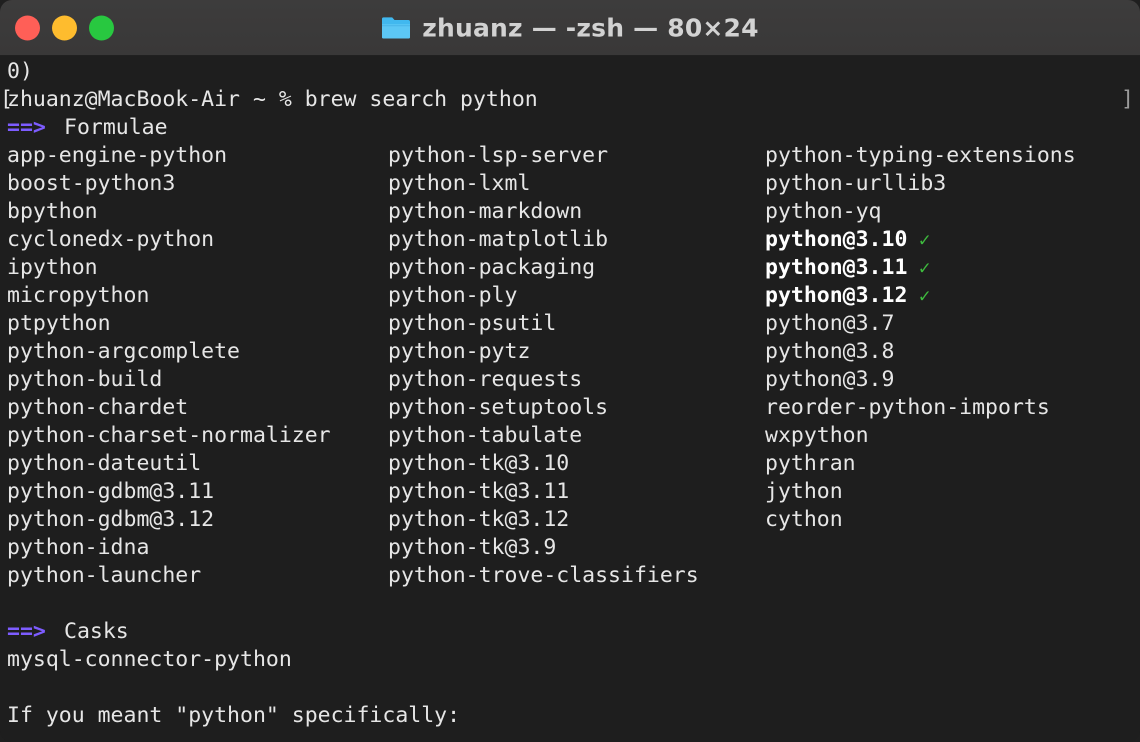 The image size is (1140, 742). I want to click on section-heading-formulae: Formulae, so click(116, 127).